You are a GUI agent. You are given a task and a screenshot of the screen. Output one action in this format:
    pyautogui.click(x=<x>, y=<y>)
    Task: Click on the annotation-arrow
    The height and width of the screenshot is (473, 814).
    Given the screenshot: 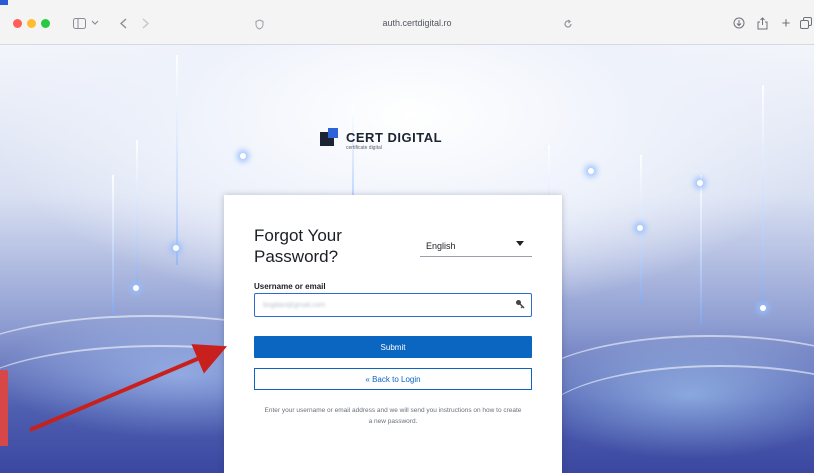 What is the action you would take?
    pyautogui.click(x=128, y=388)
    